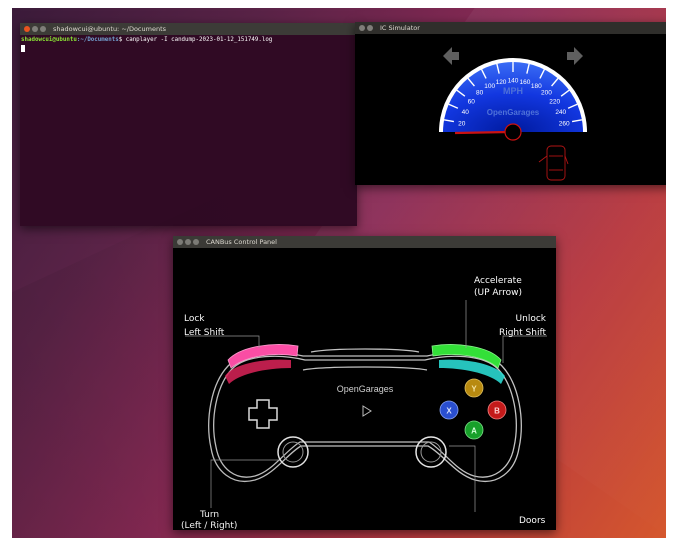 This screenshot has width=676, height=544. I want to click on speed-tick-label: 40, so click(466, 112).